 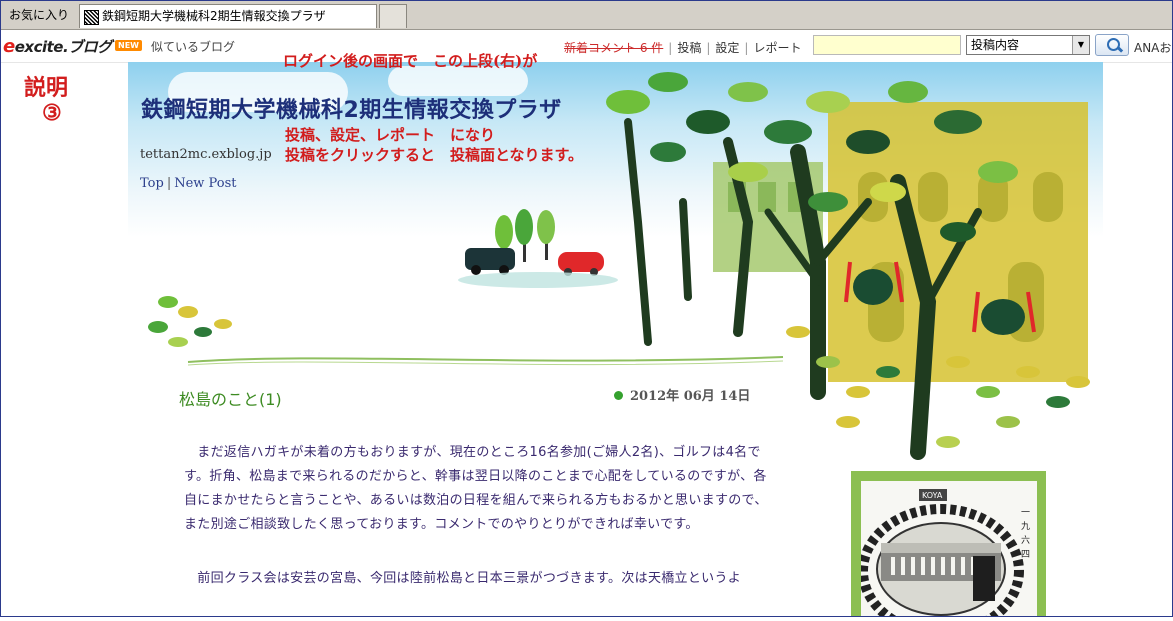 I want to click on similar-blogs-link: 似ているブログ, so click(x=193, y=46).